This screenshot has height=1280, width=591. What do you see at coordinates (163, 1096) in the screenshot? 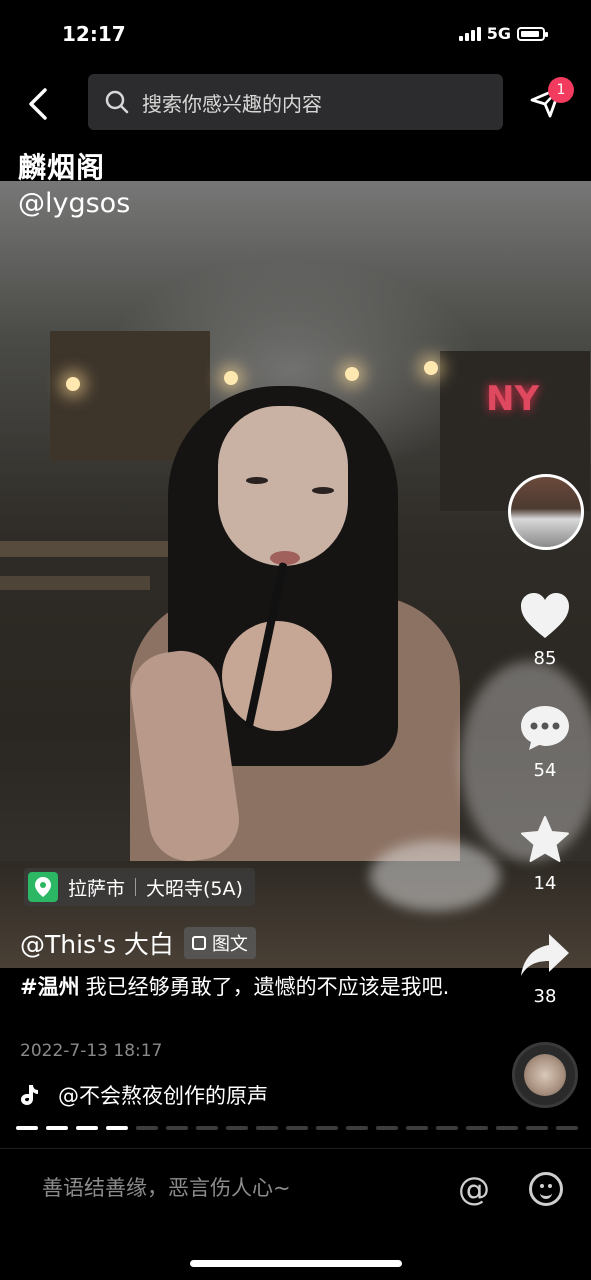
I see `music-title: @不会熬夜创作的原声` at bounding box center [163, 1096].